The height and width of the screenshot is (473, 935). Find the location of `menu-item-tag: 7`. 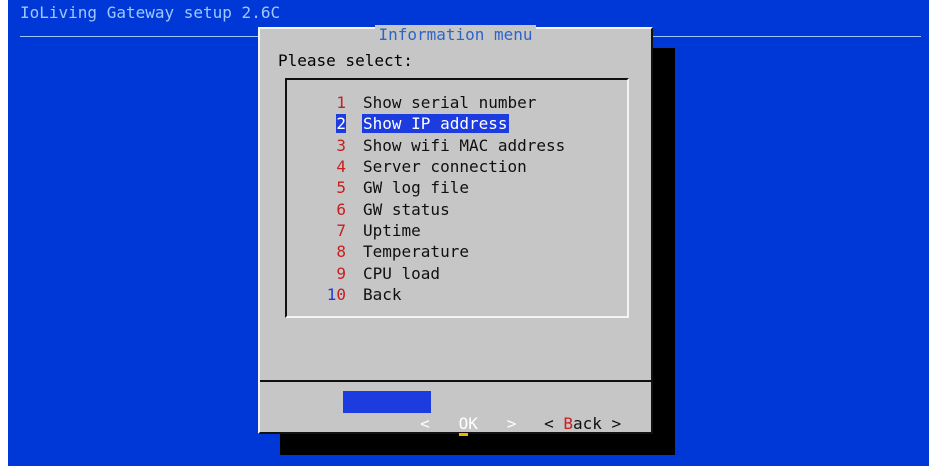

menu-item-tag: 7 is located at coordinates (341, 230).